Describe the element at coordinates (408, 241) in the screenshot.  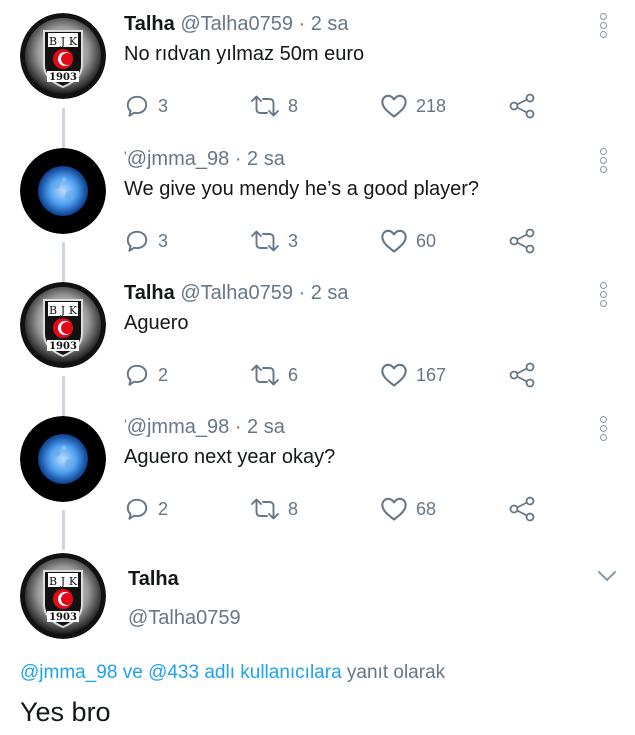
I see `like-button: 60` at that location.